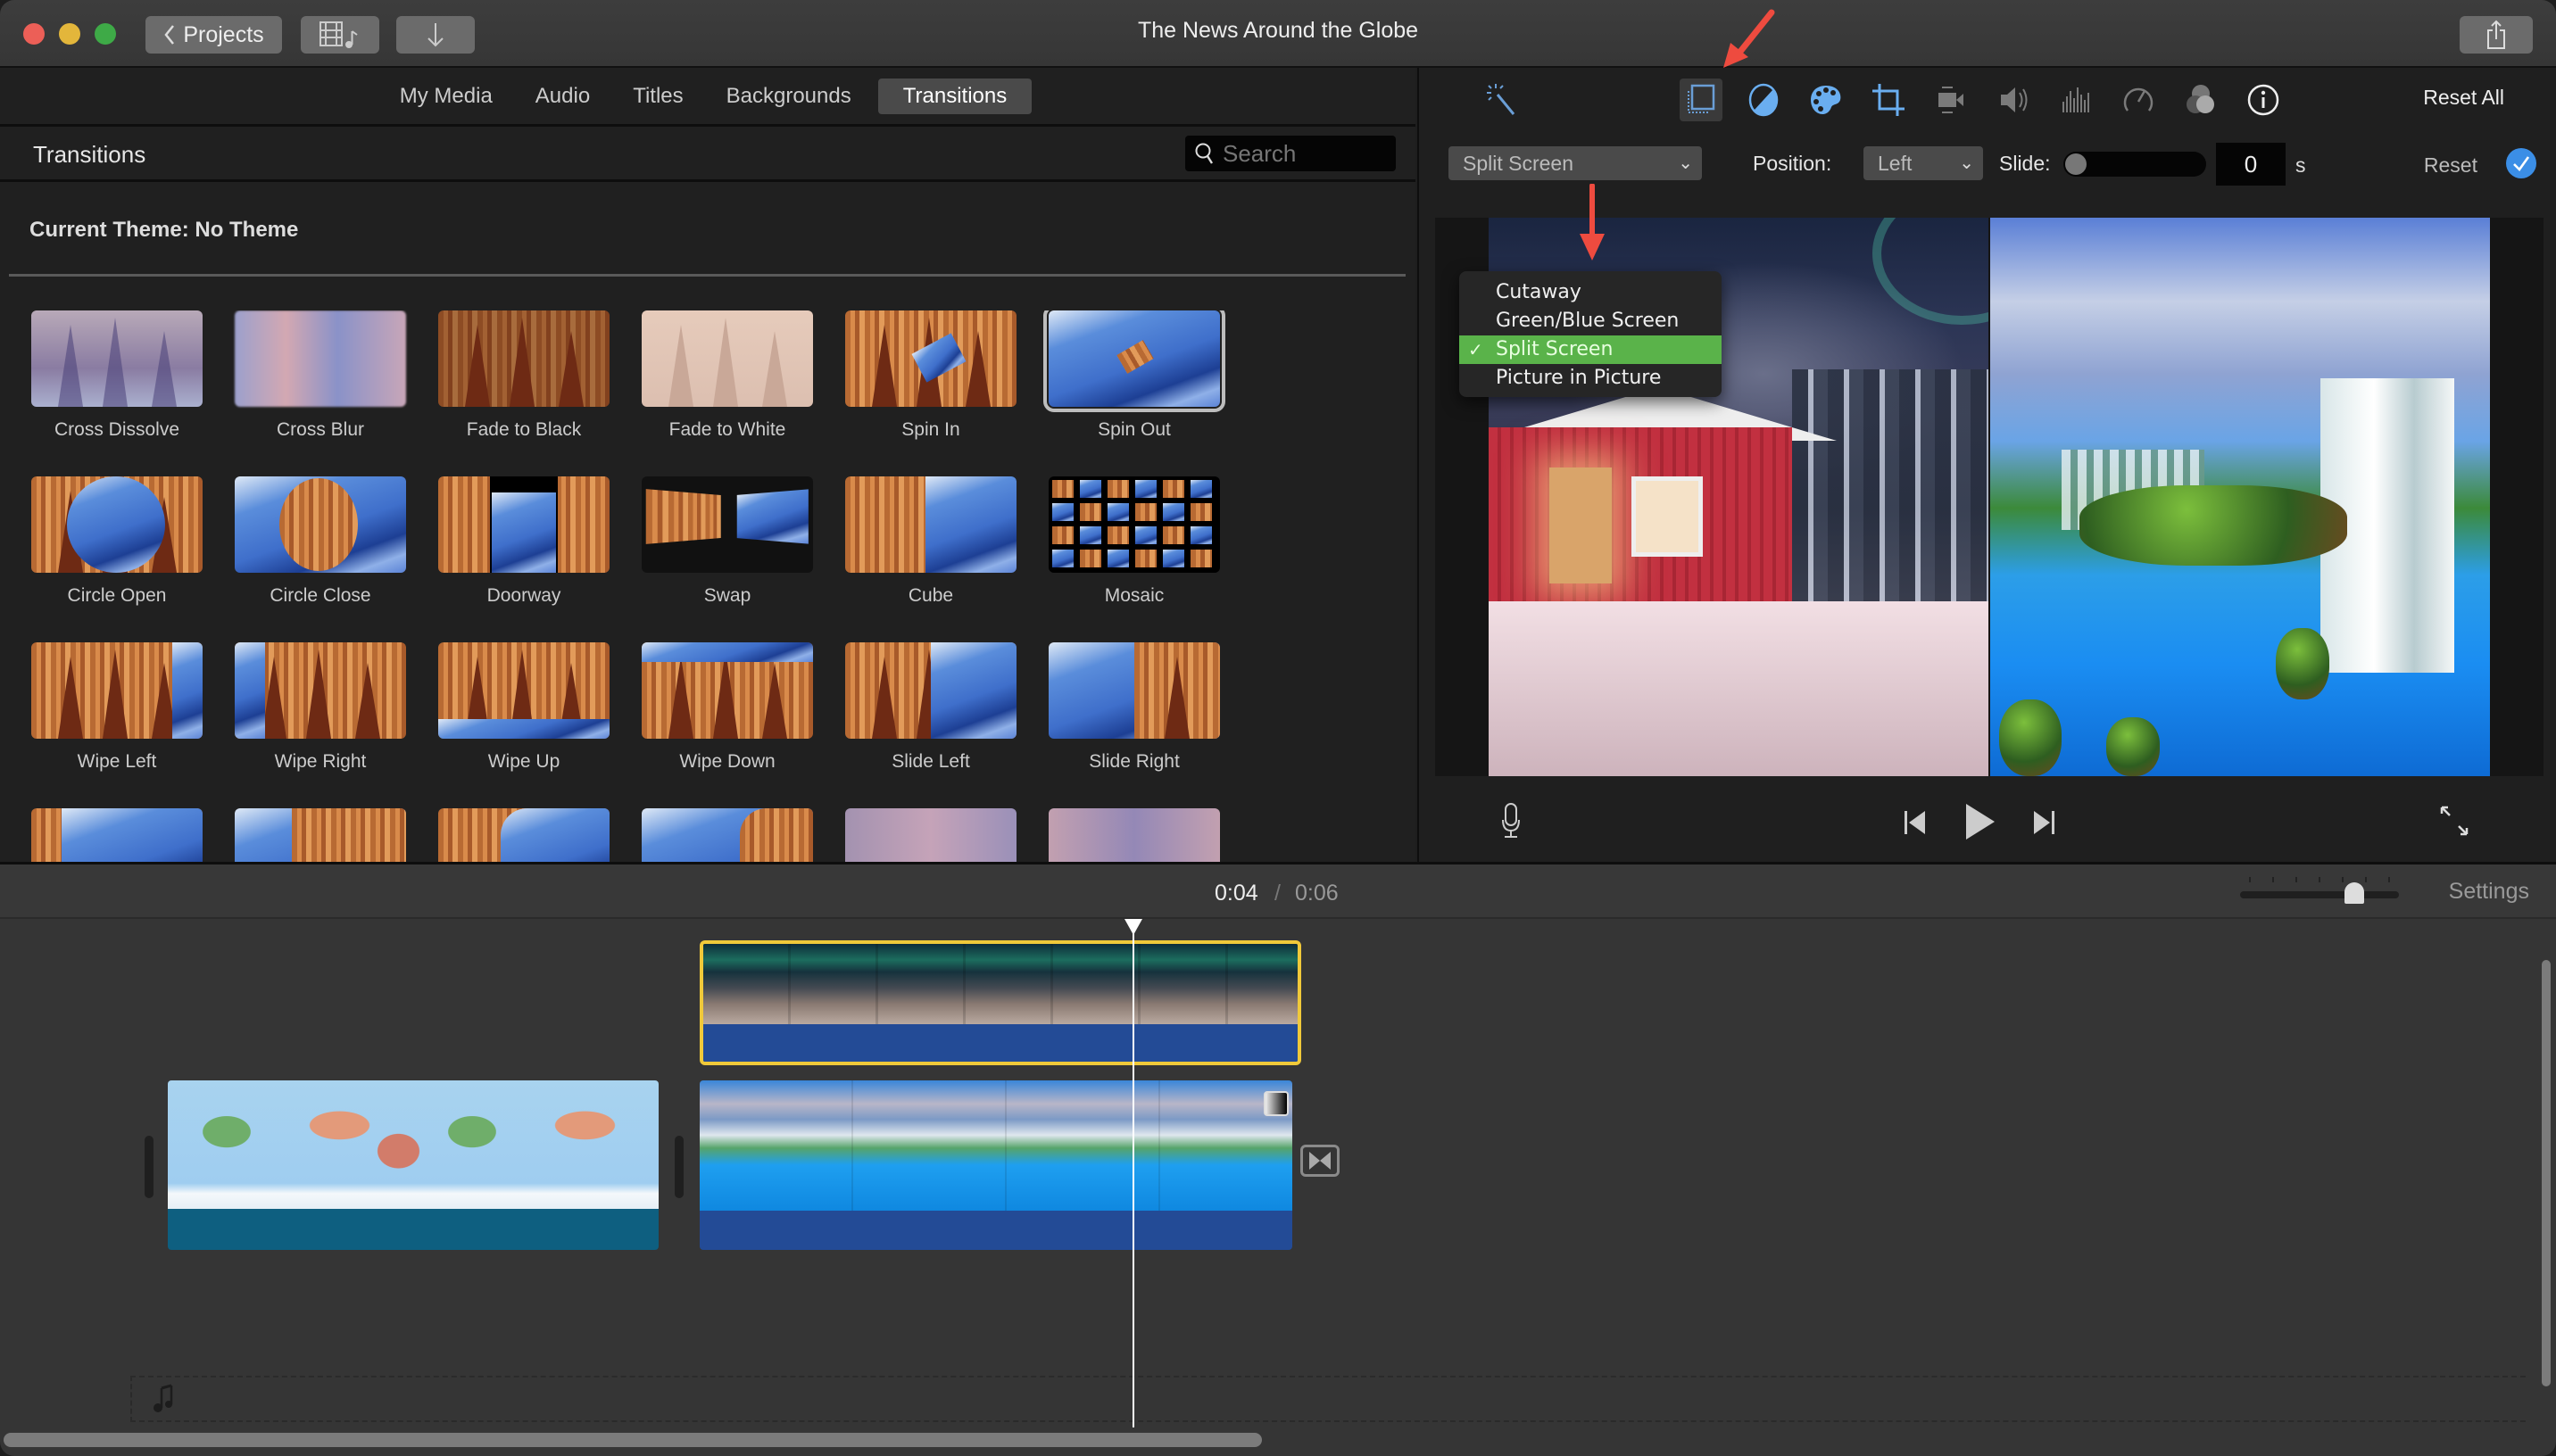 This screenshot has width=2556, height=1456. What do you see at coordinates (2546, 1173) in the screenshot?
I see `vertical-scrollbar` at bounding box center [2546, 1173].